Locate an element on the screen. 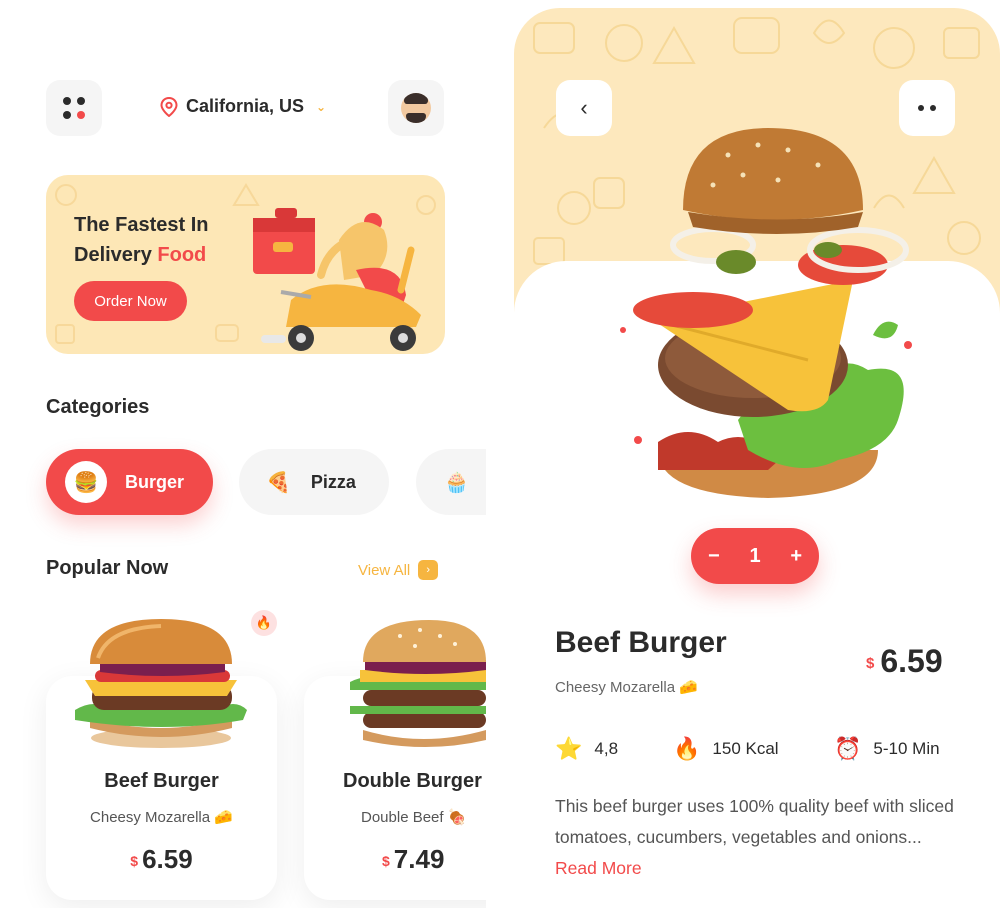 Image resolution: width=1000 pixels, height=908 pixels. quantity-stepper: − 1 + is located at coordinates (755, 556).